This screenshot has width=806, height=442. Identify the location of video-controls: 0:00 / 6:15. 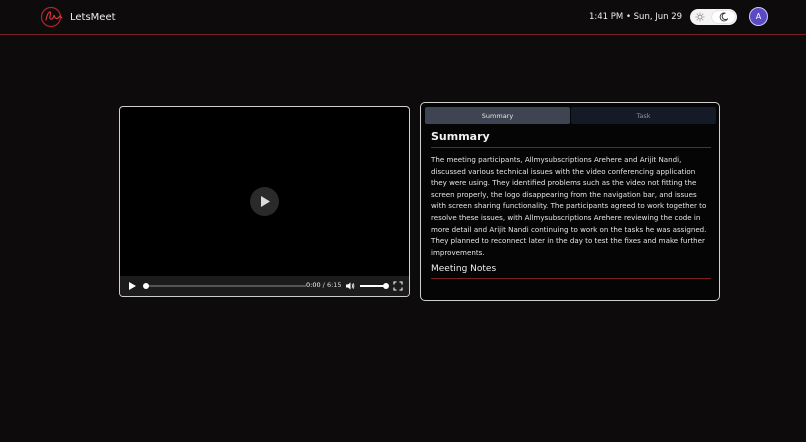
(264, 286).